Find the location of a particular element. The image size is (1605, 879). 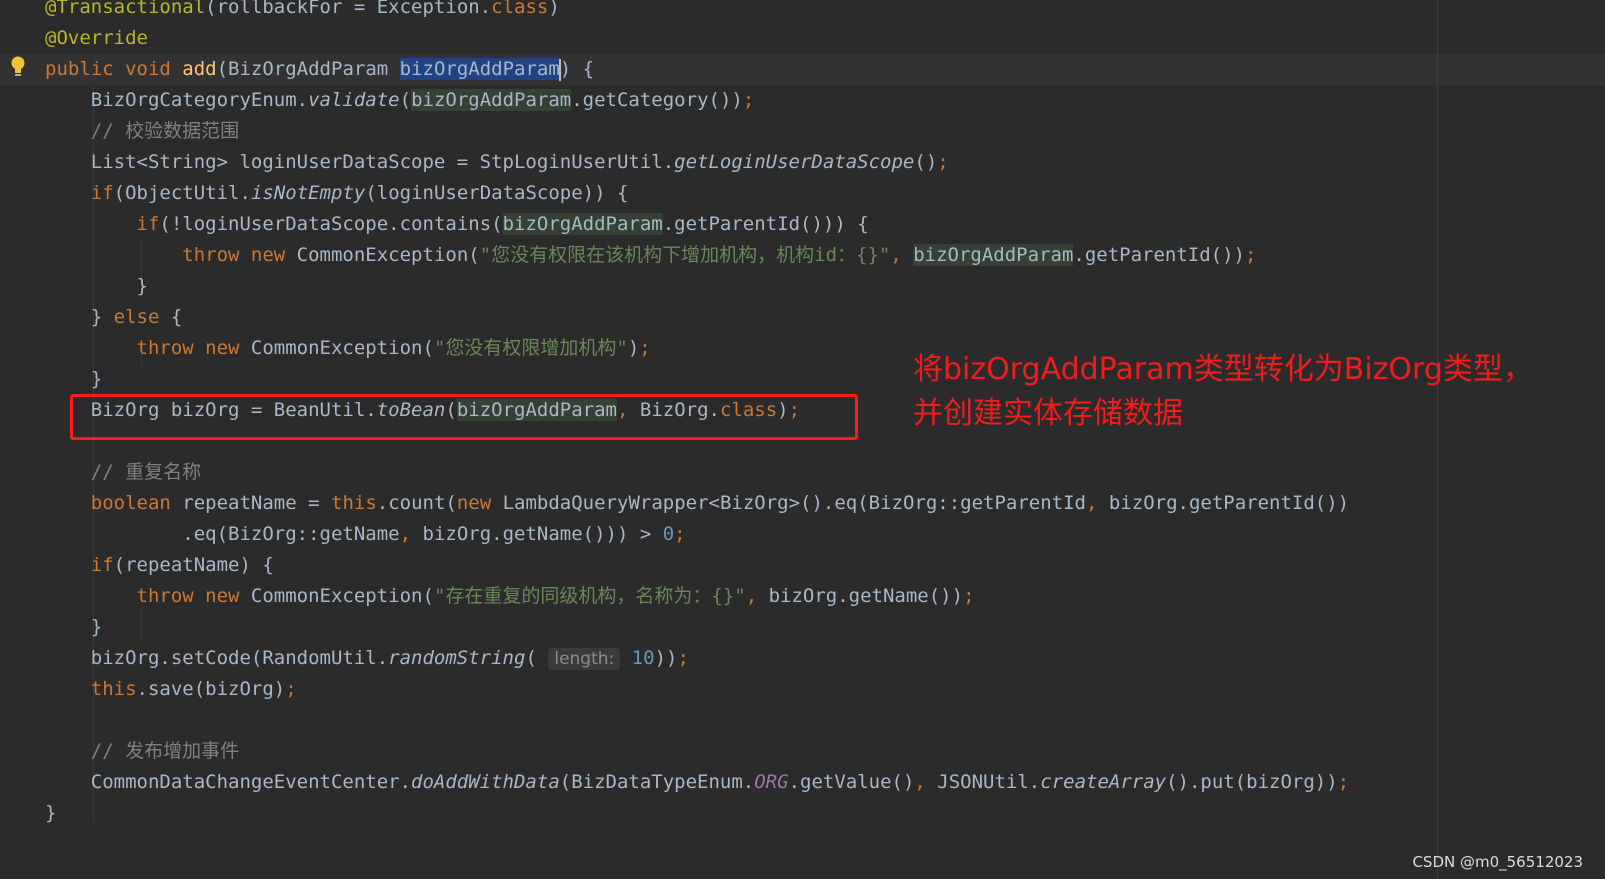

code-token: "存在重复的同级机构，名称为：{}" is located at coordinates (589, 596).